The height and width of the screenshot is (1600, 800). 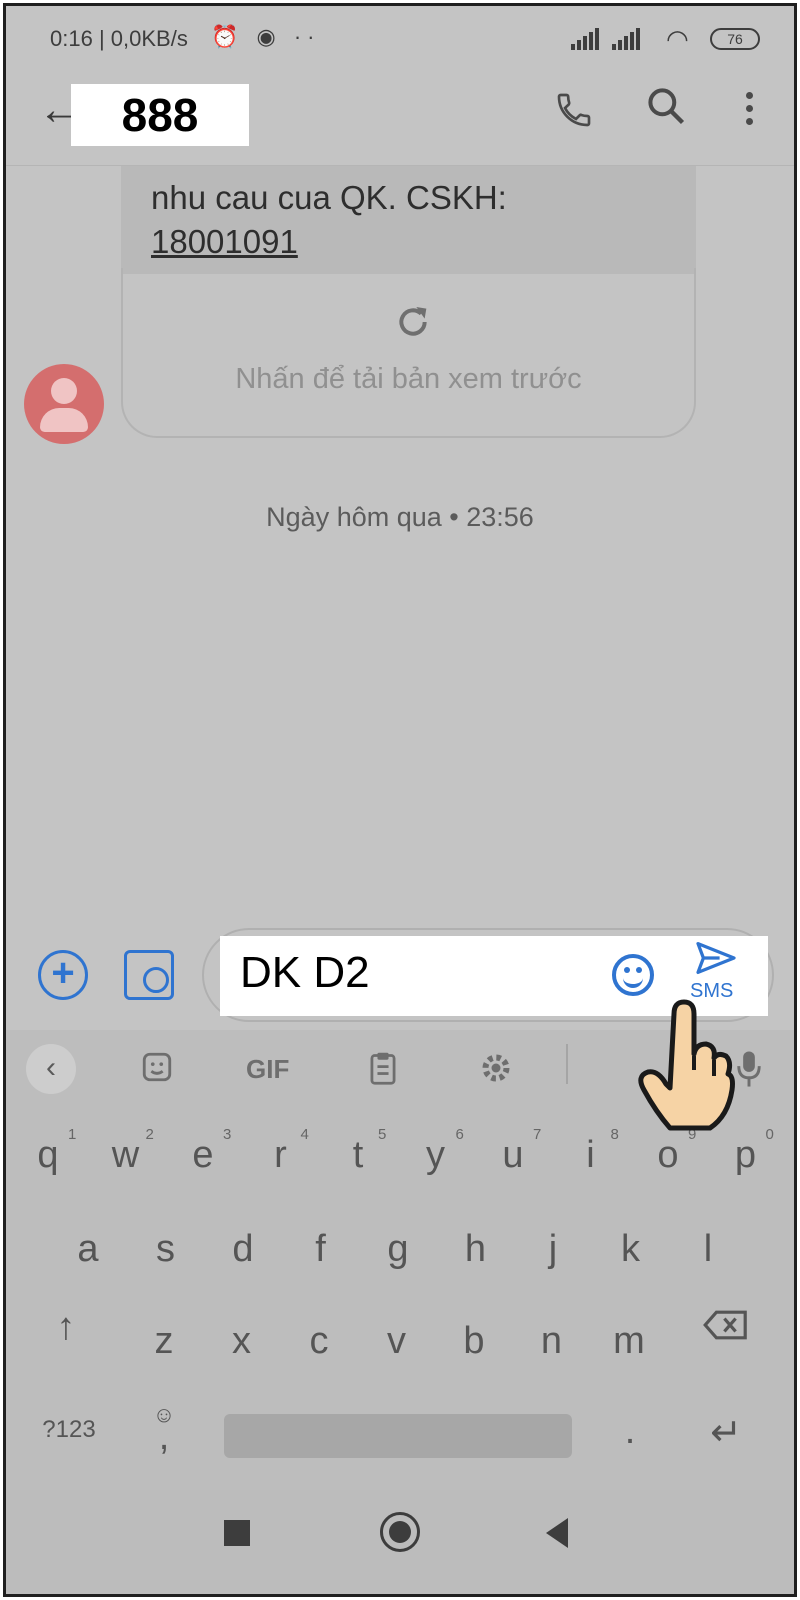 What do you see at coordinates (631, 1249) in the screenshot?
I see `key-k: k` at bounding box center [631, 1249].